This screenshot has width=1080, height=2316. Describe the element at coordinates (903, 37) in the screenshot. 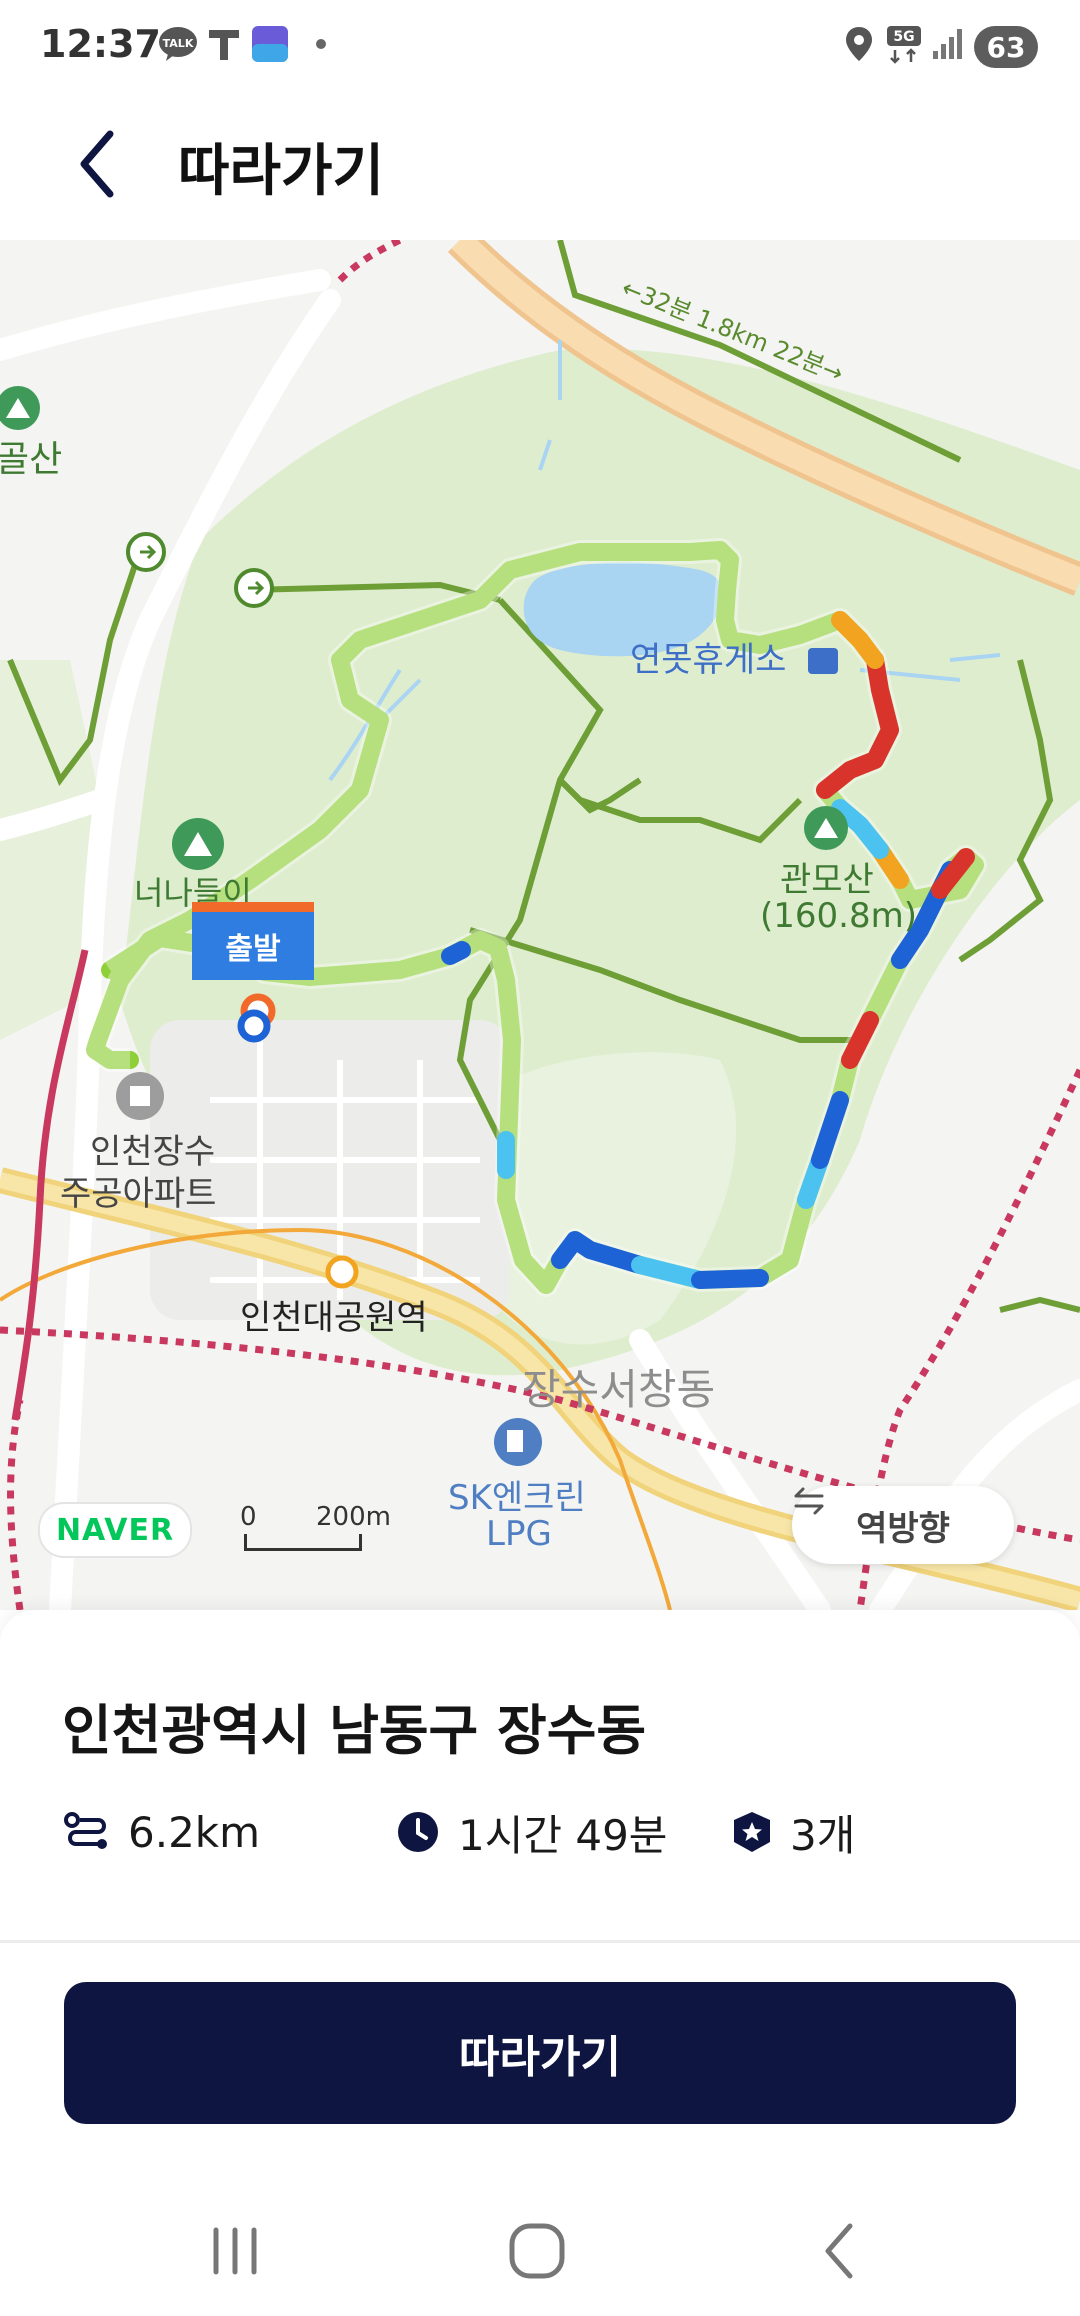

I see `svg-text: 5G` at that location.